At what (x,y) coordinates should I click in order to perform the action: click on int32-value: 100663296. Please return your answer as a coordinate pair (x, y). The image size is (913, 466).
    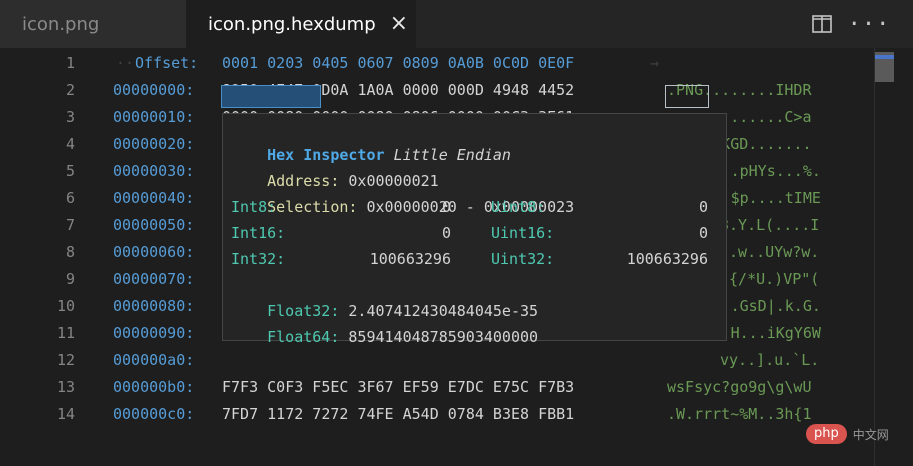
    Looking at the image, I should click on (410, 259).